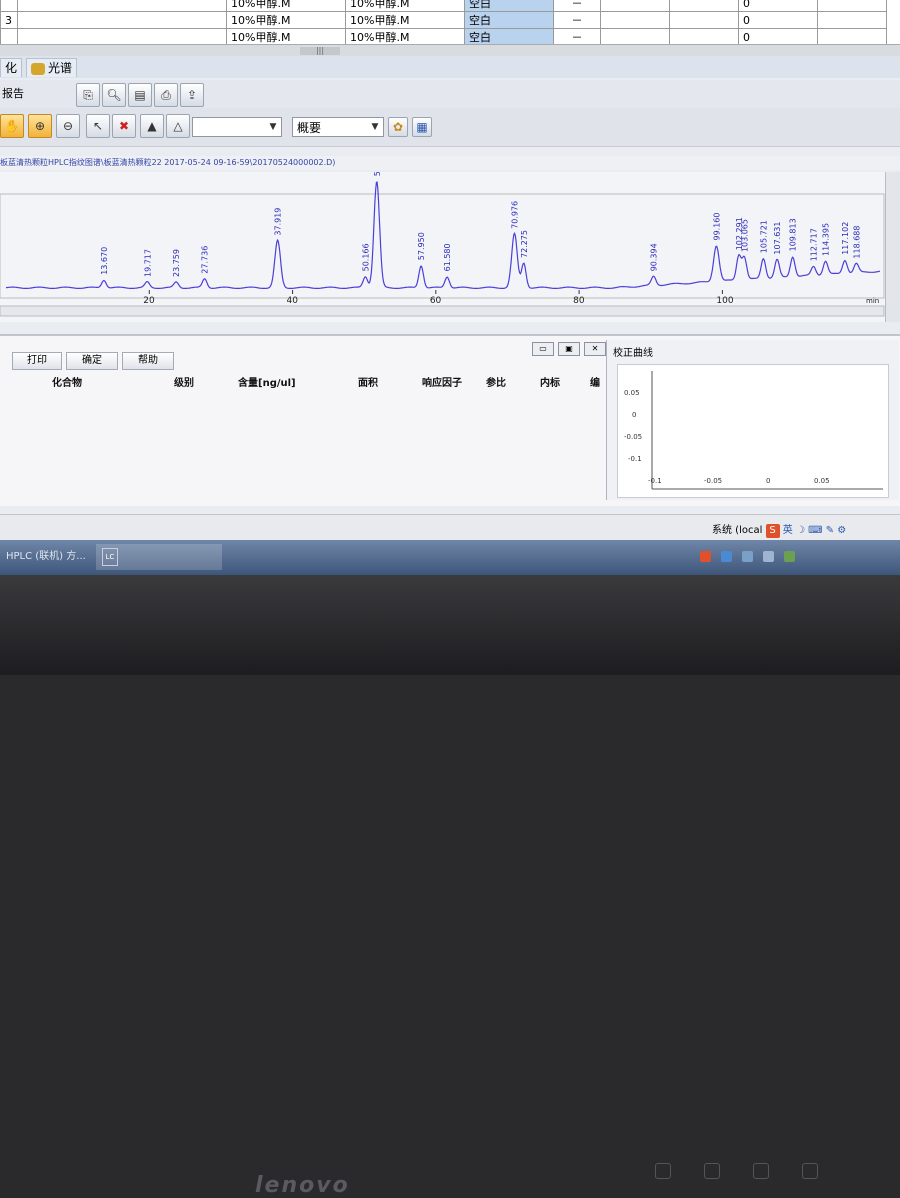 This screenshot has width=900, height=1198. Describe the element at coordinates (302, 1185) in the screenshot. I see `brand-logo: lenovo` at that location.